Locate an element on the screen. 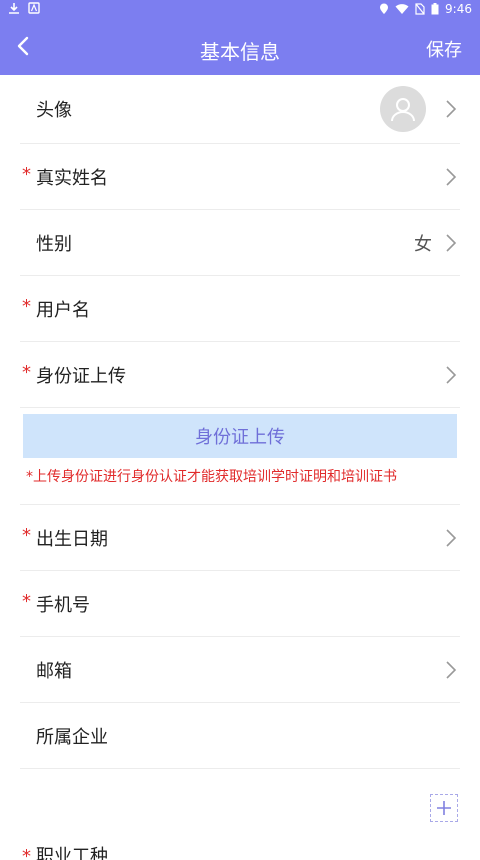 The image size is (480, 860). page-title: 基本信息 is located at coordinates (240, 52).